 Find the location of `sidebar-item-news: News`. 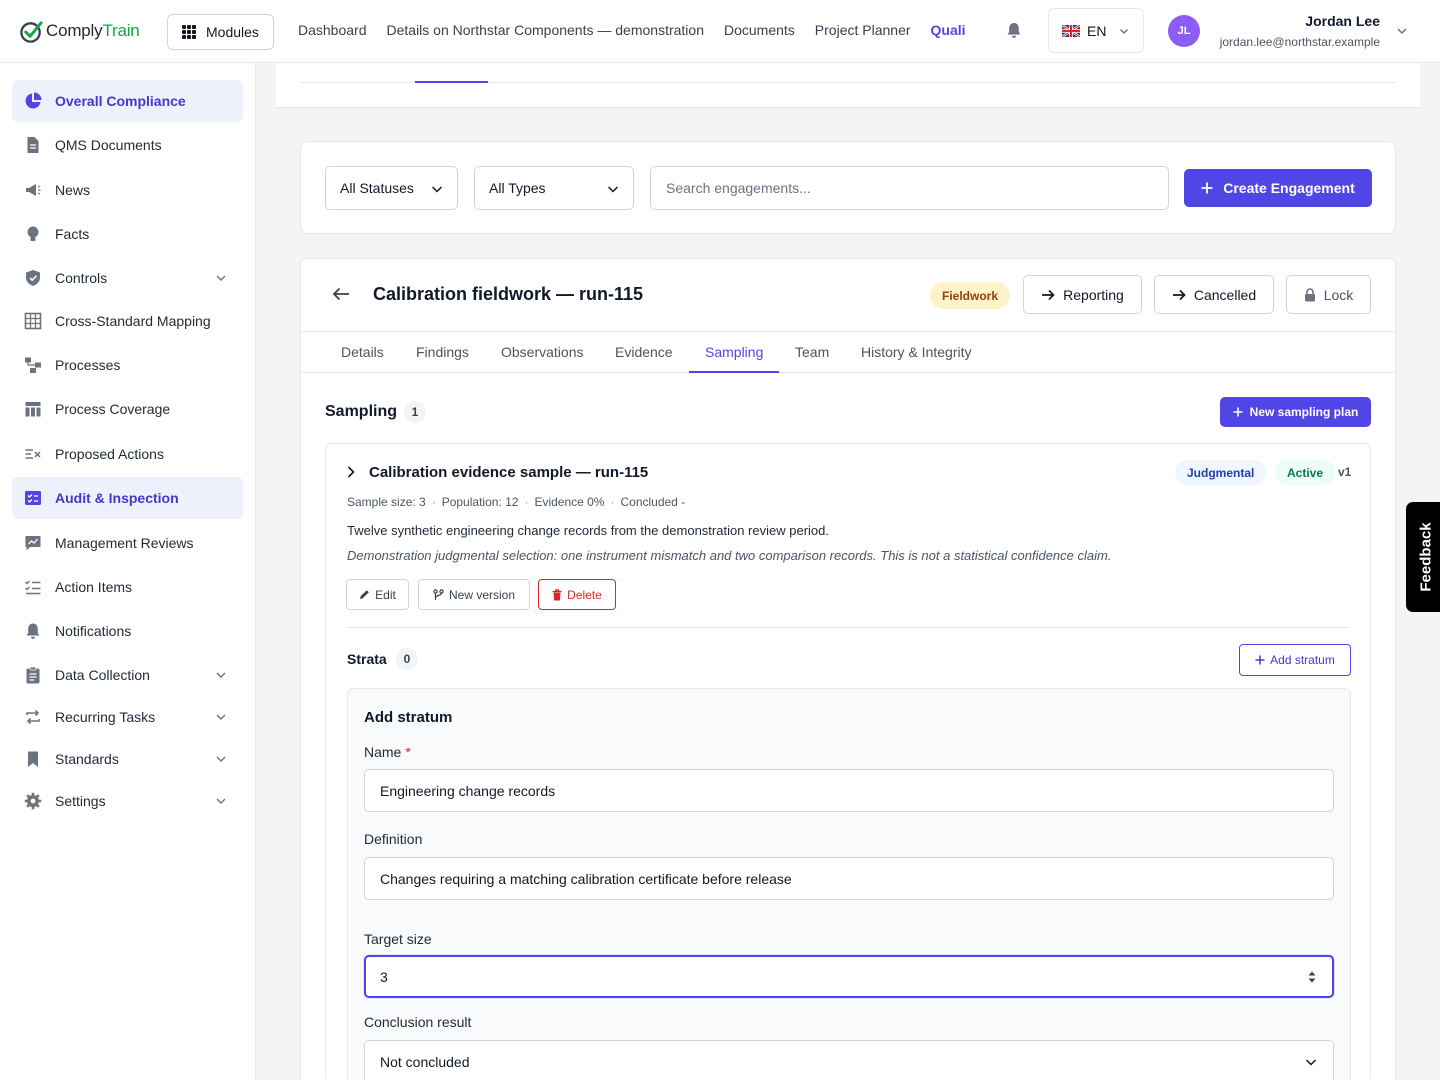

sidebar-item-news: News is located at coordinates (127, 190).